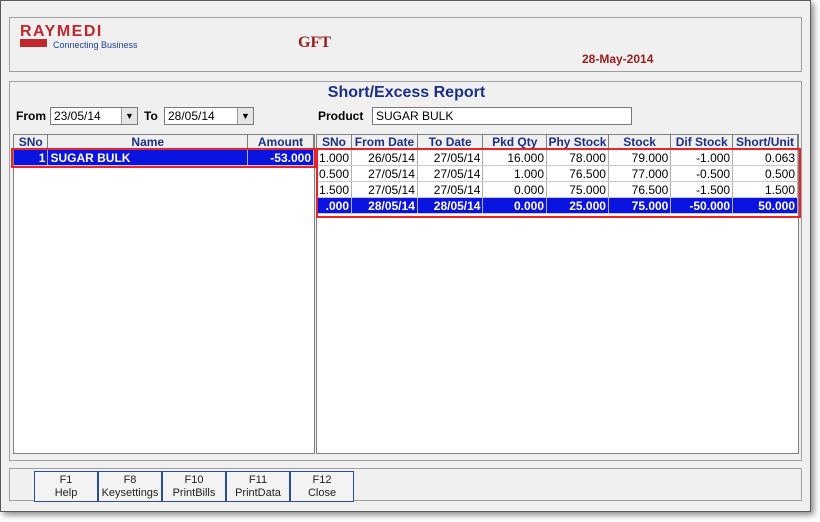 Image resolution: width=820 pixels, height=522 pixels. What do you see at coordinates (702, 157) in the screenshot?
I see `cell-dif-stock: -1.000` at bounding box center [702, 157].